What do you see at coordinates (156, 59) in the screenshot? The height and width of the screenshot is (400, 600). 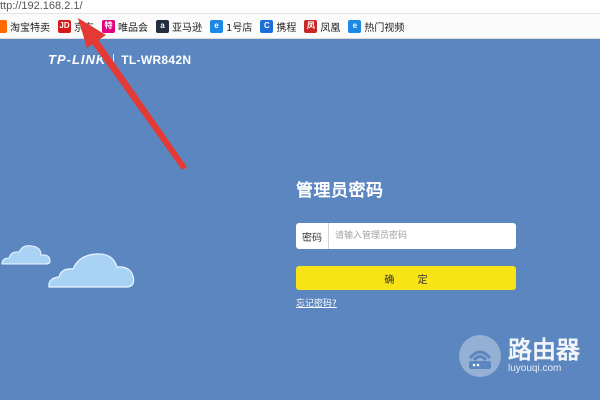 I see `router-model: TL-WR842N` at bounding box center [156, 59].